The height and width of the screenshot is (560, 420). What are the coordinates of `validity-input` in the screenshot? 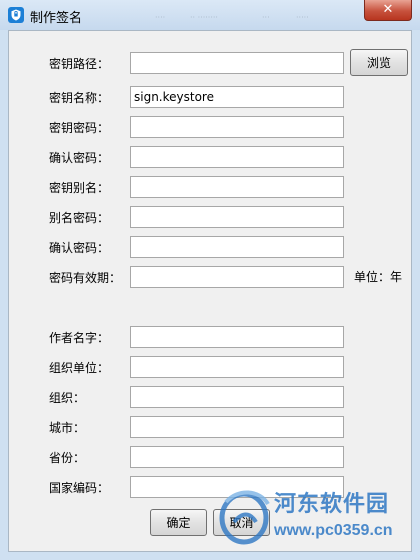 It's located at (237, 277).